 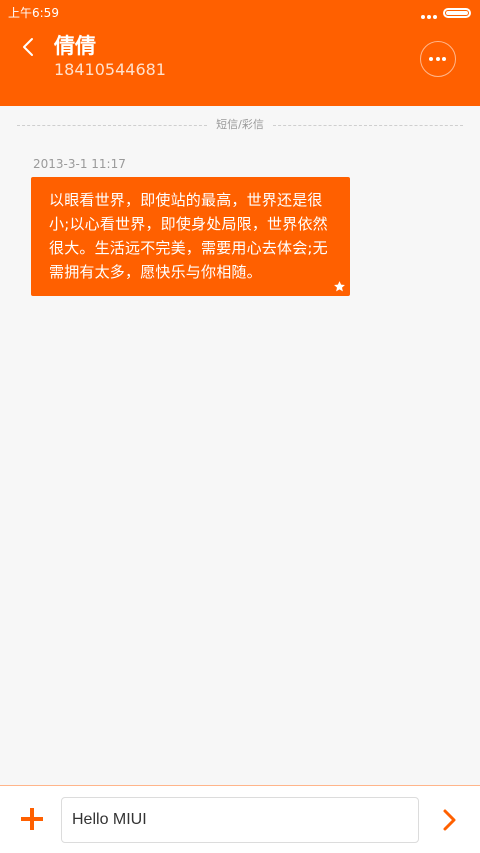 I want to click on plus-icon, so click(x=32, y=819).